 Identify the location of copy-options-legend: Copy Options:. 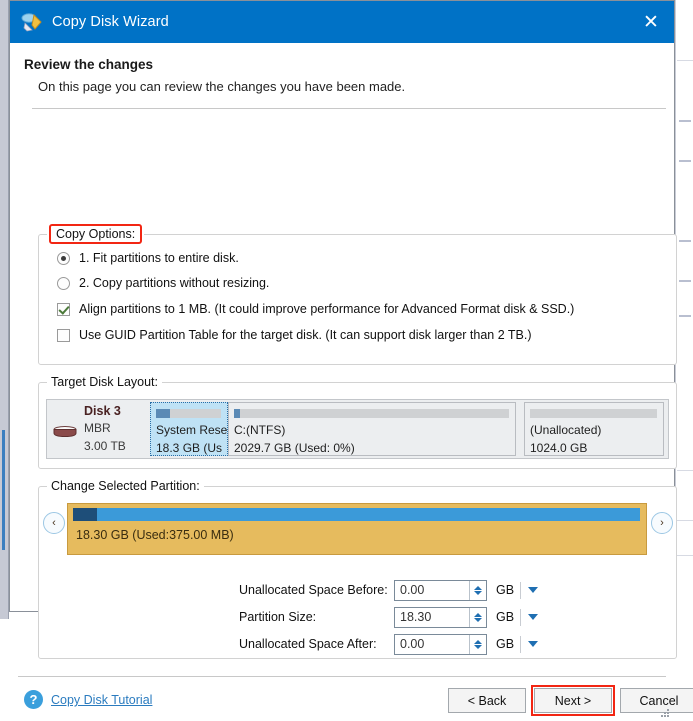
(95, 234).